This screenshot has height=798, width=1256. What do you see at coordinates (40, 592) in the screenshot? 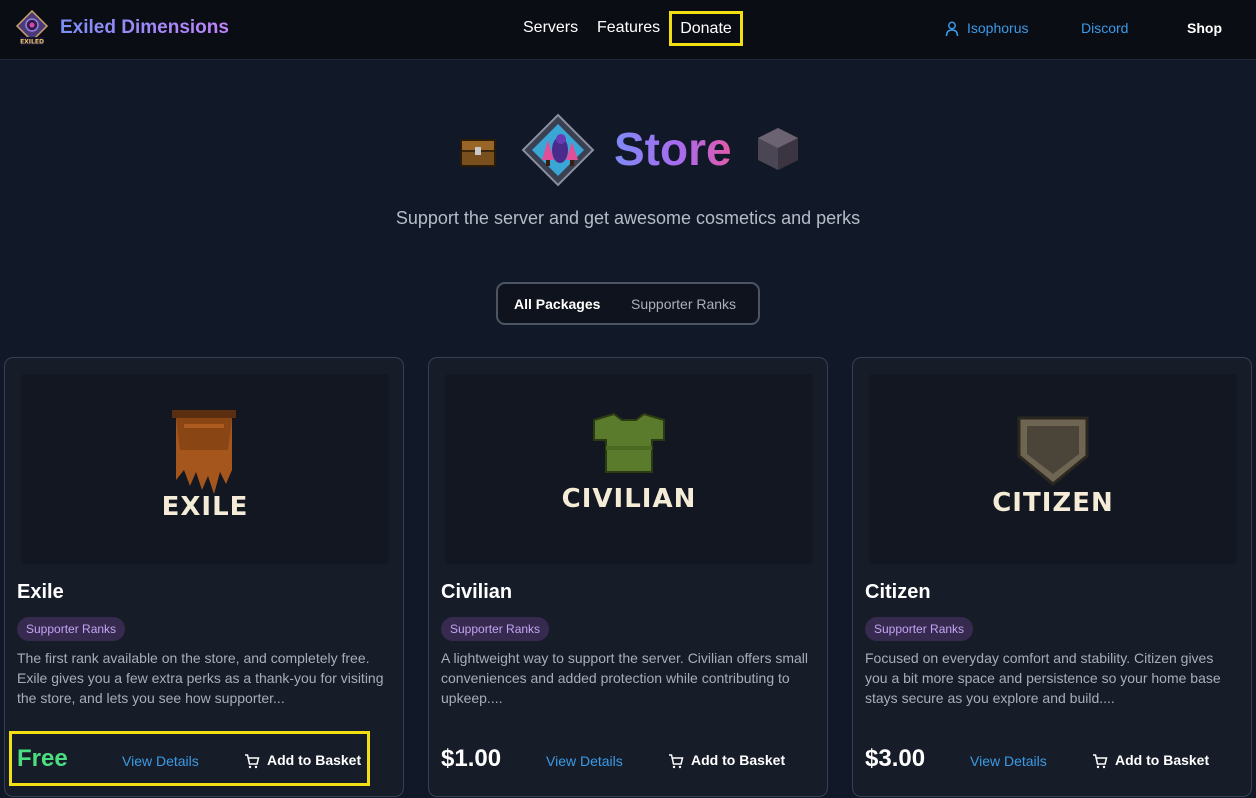
I see `package-title: Exile` at bounding box center [40, 592].